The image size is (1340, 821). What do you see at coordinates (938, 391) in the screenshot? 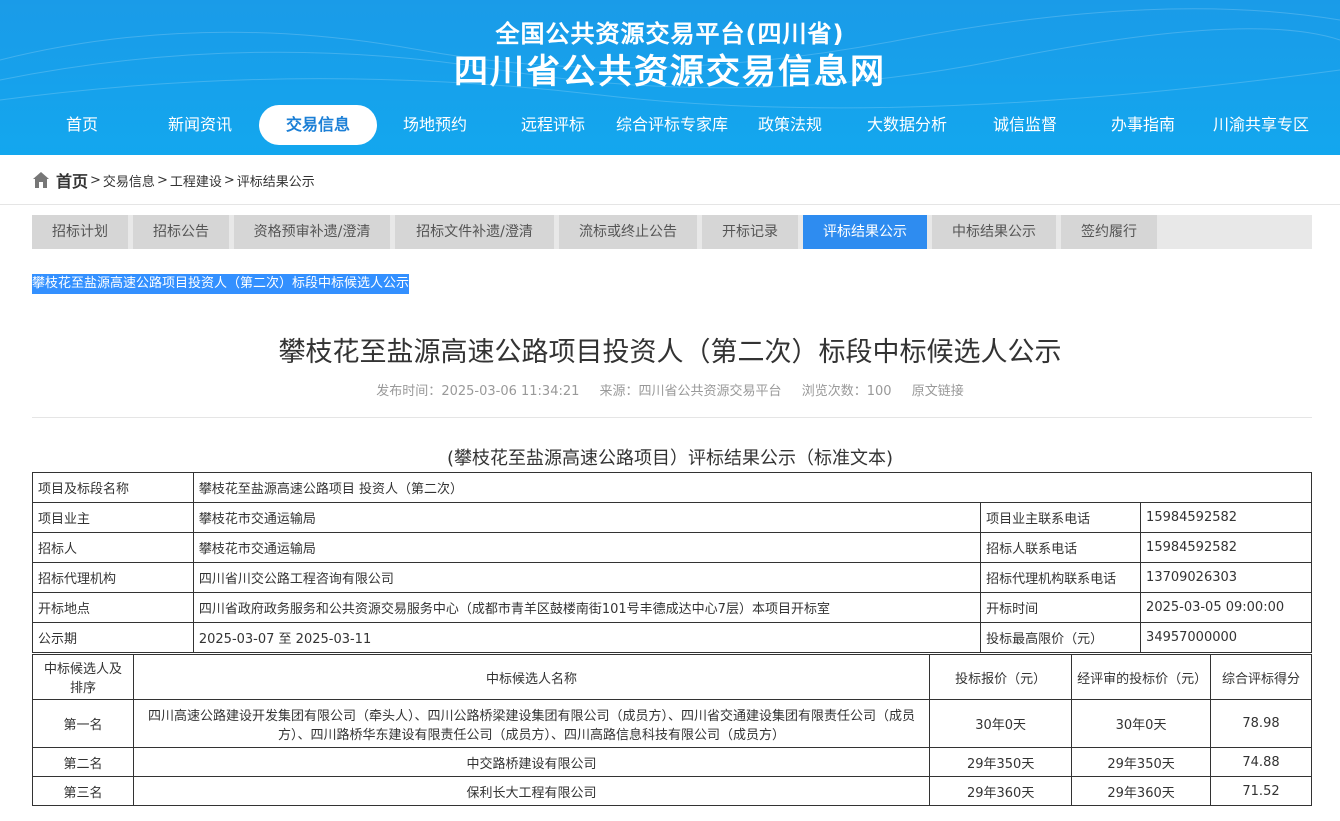
I see `original-link: 原文链接` at bounding box center [938, 391].